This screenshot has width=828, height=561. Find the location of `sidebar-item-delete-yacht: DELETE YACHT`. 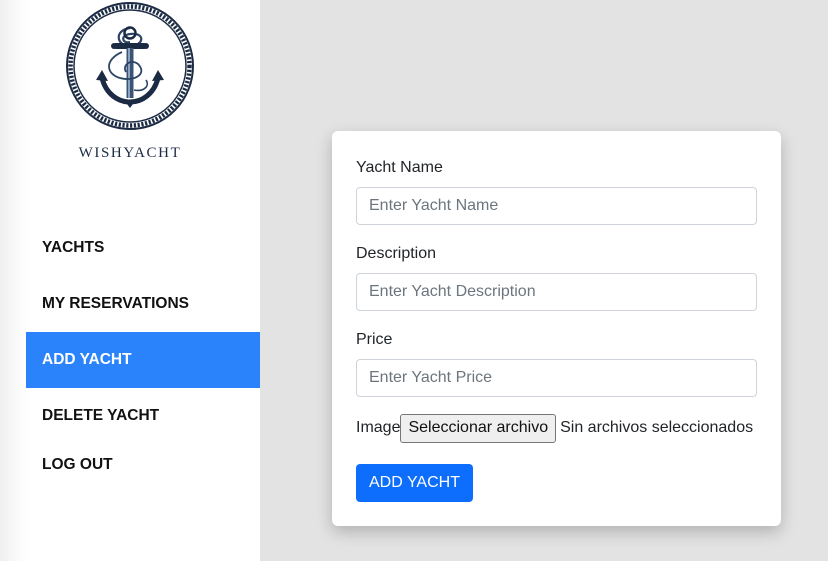

sidebar-item-delete-yacht: DELETE YACHT is located at coordinates (143, 416).